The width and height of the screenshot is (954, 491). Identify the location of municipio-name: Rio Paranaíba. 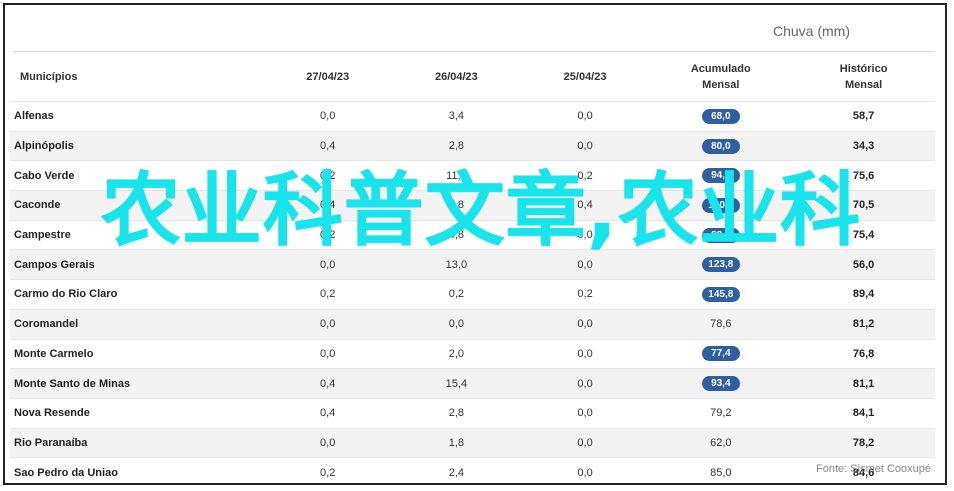
(137, 442).